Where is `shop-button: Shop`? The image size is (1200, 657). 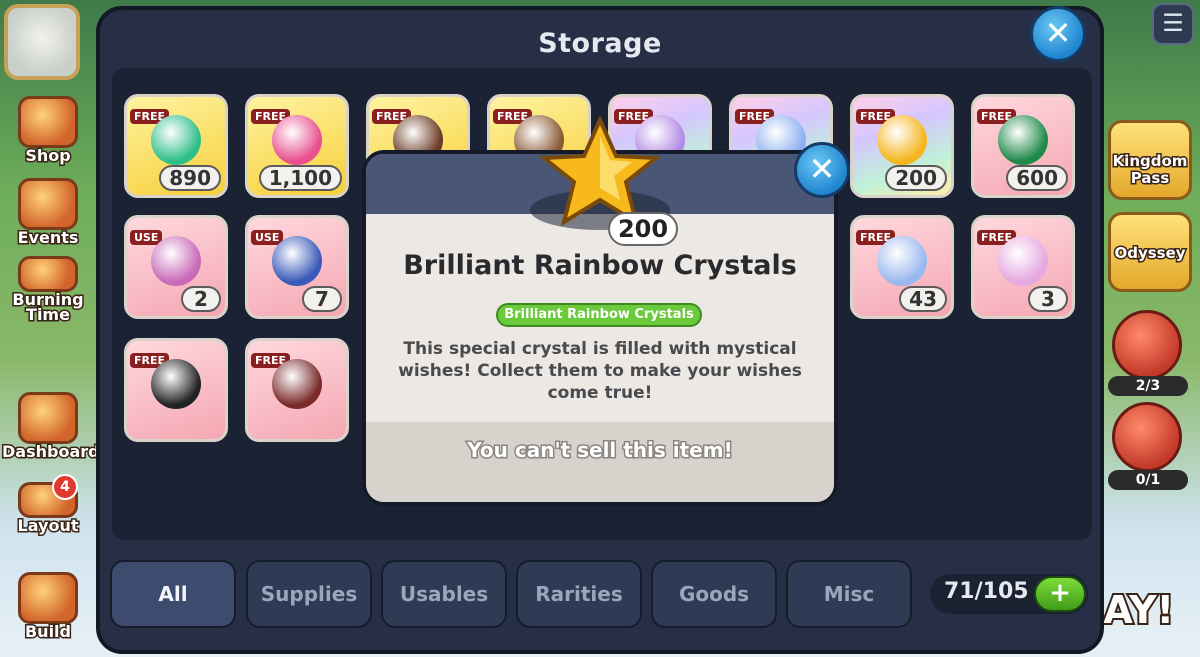
shop-button: Shop is located at coordinates (48, 130).